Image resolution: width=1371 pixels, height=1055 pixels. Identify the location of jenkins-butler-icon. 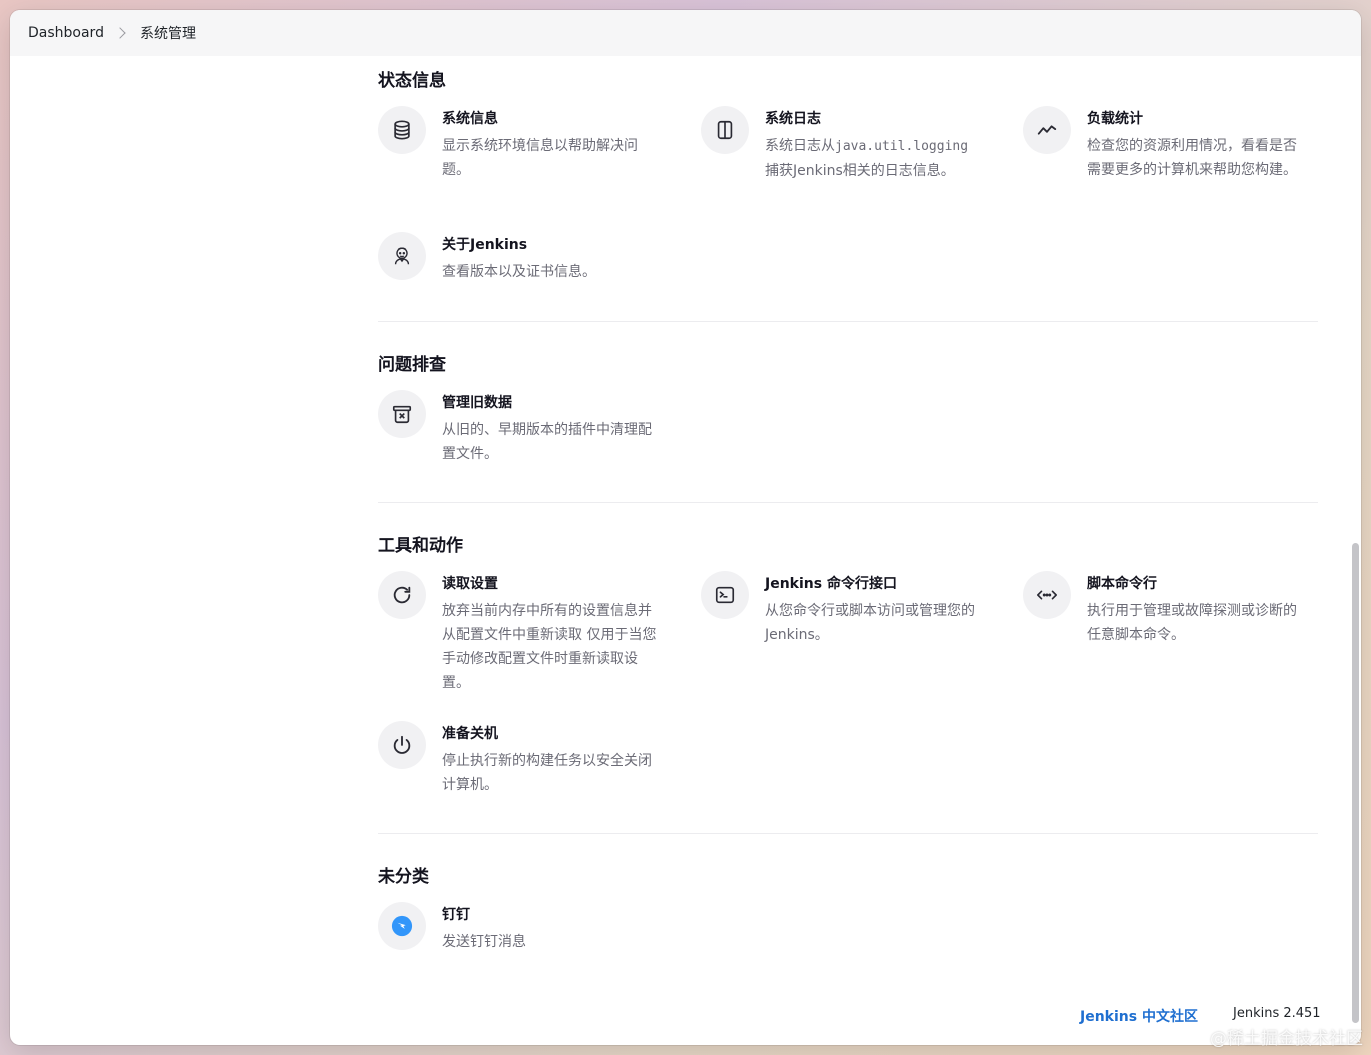
(402, 256).